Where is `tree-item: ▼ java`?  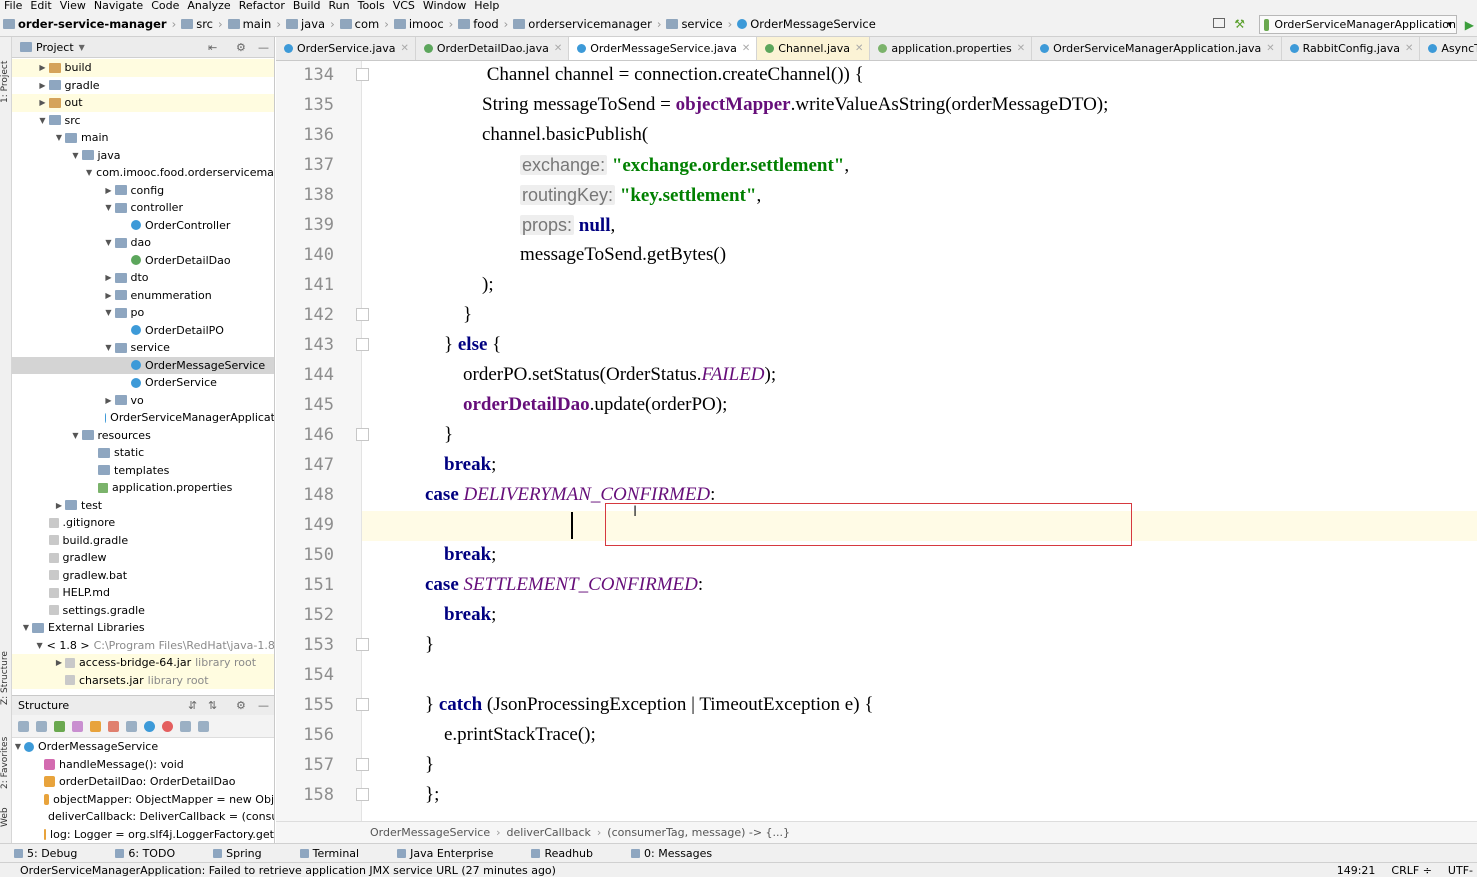
tree-item: ▼ java is located at coordinates (143, 156).